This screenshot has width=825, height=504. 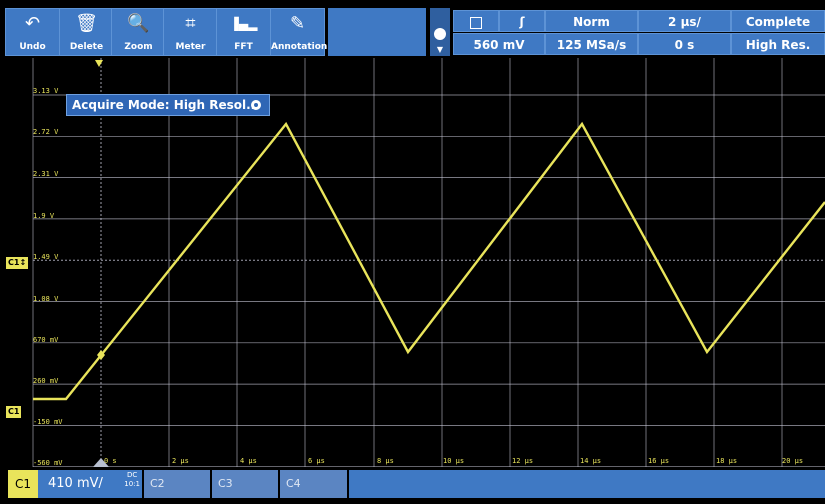 I want to click on channel-c2-tab: C2, so click(x=177, y=484).